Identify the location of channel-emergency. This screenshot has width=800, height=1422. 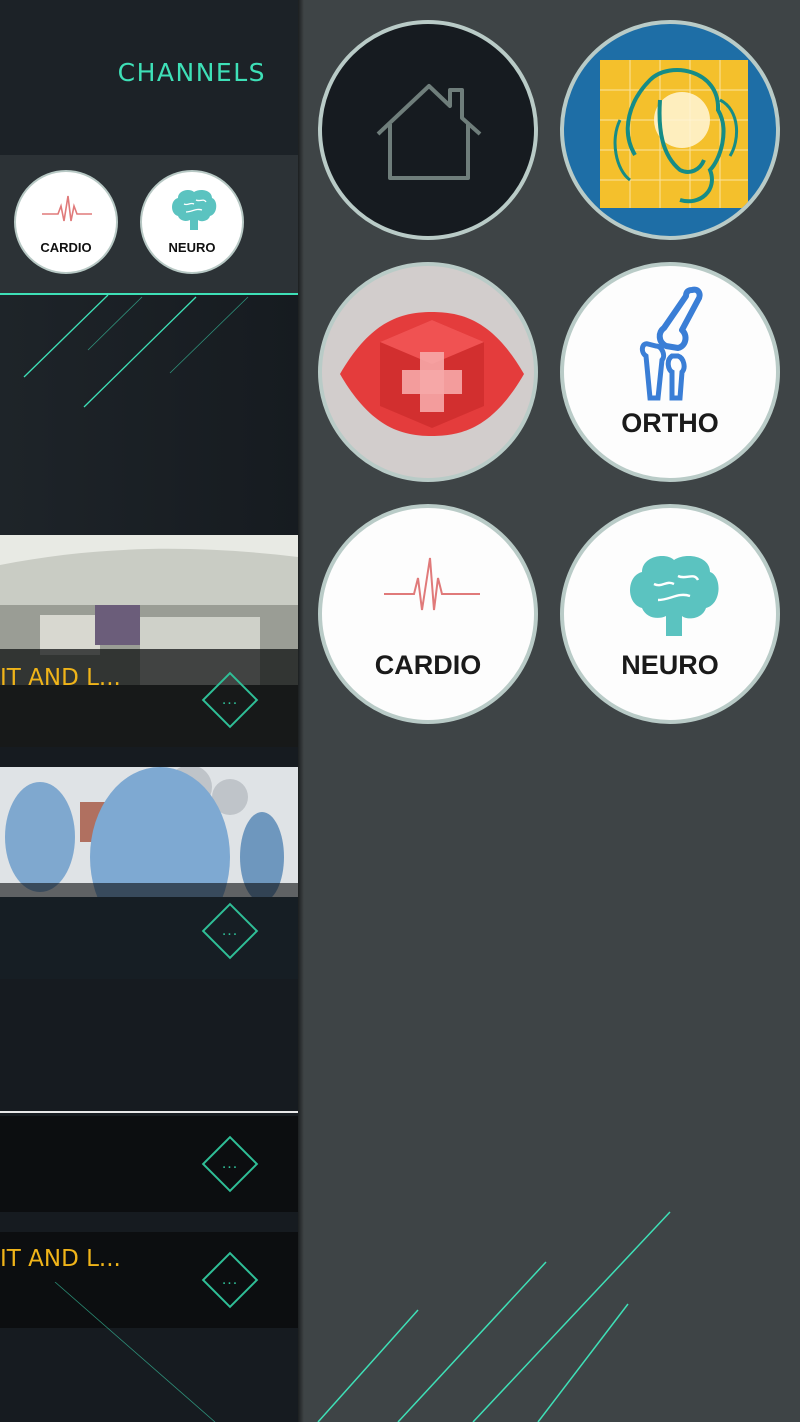
(428, 372).